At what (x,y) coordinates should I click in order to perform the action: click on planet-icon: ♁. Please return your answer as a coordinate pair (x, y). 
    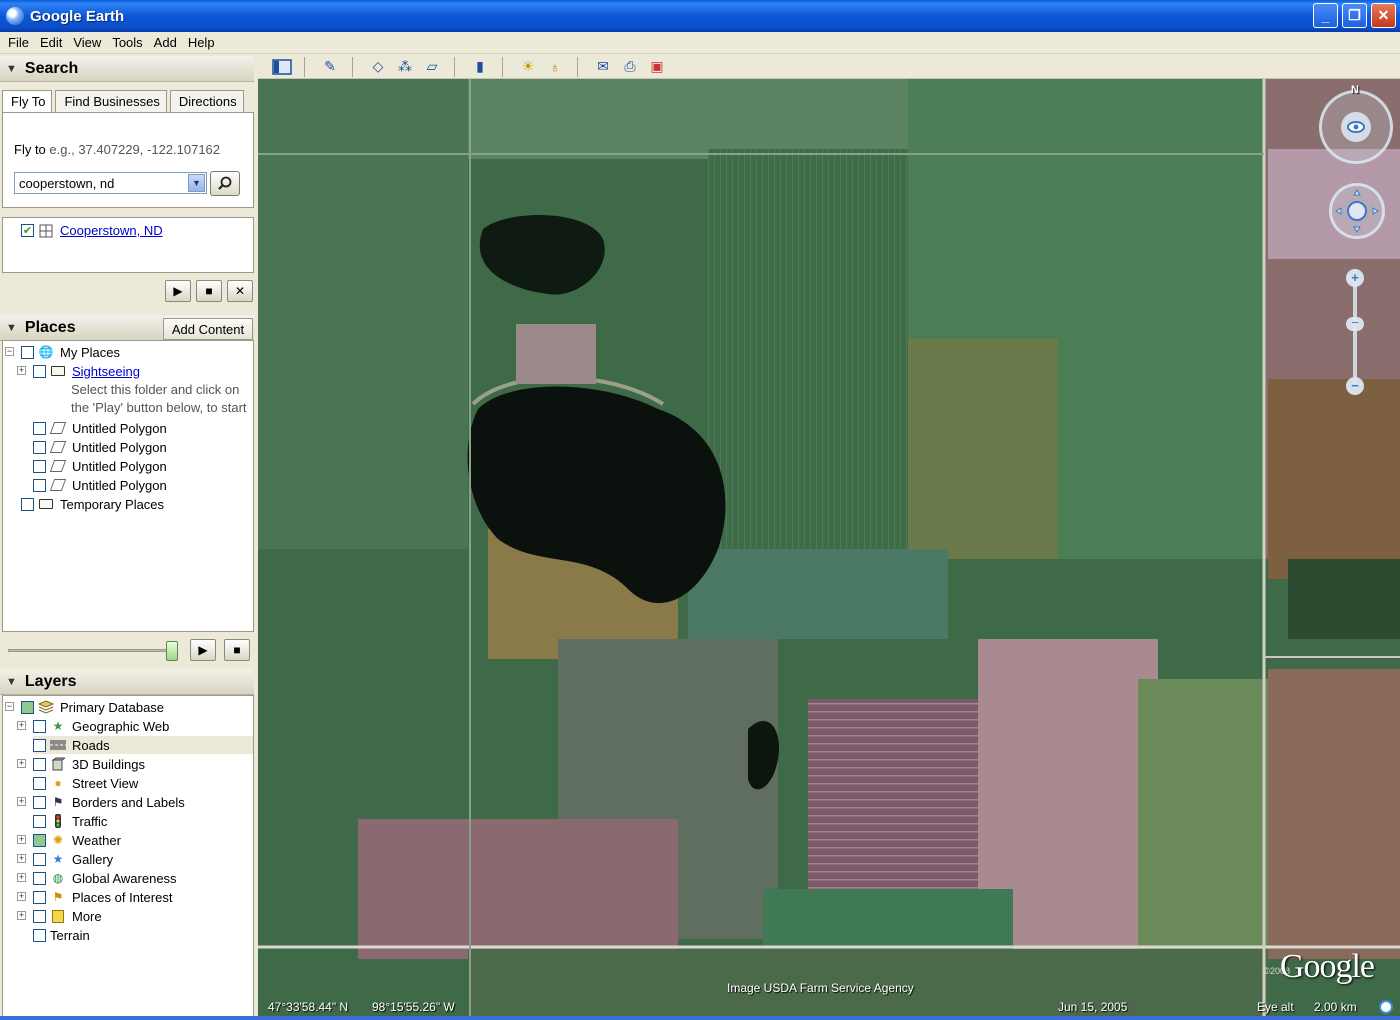
    Looking at the image, I should click on (555, 67).